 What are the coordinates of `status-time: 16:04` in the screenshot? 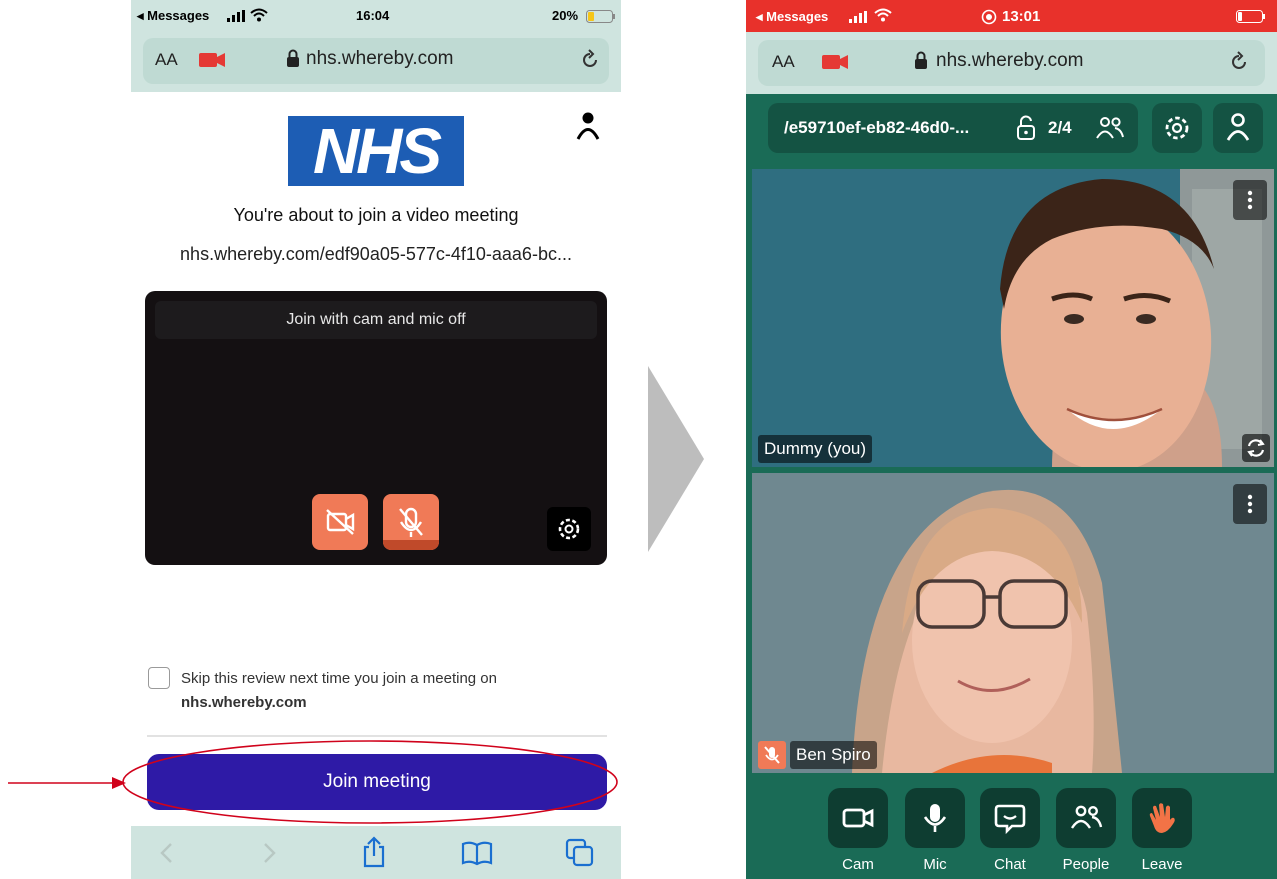 It's located at (373, 15).